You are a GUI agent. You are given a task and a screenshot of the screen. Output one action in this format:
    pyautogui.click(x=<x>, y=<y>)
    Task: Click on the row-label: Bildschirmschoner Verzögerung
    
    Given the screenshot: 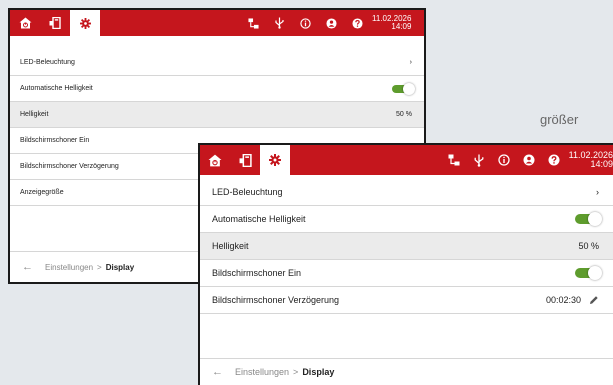 What is the action you would take?
    pyautogui.click(x=276, y=300)
    